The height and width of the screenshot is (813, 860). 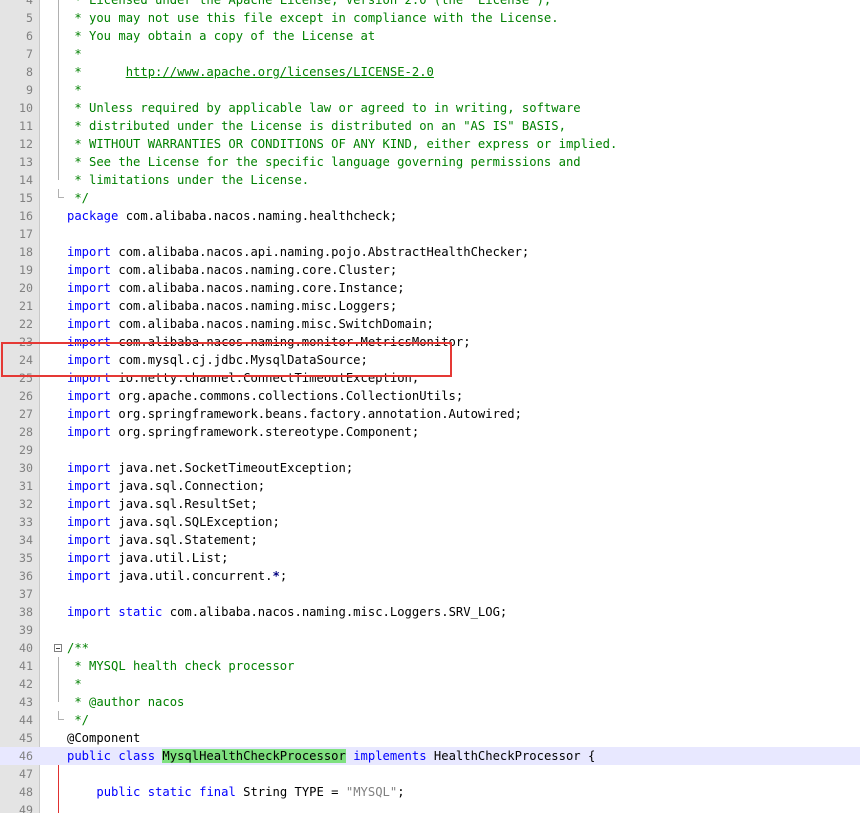 I want to click on code-text: *, so click(x=74, y=684).